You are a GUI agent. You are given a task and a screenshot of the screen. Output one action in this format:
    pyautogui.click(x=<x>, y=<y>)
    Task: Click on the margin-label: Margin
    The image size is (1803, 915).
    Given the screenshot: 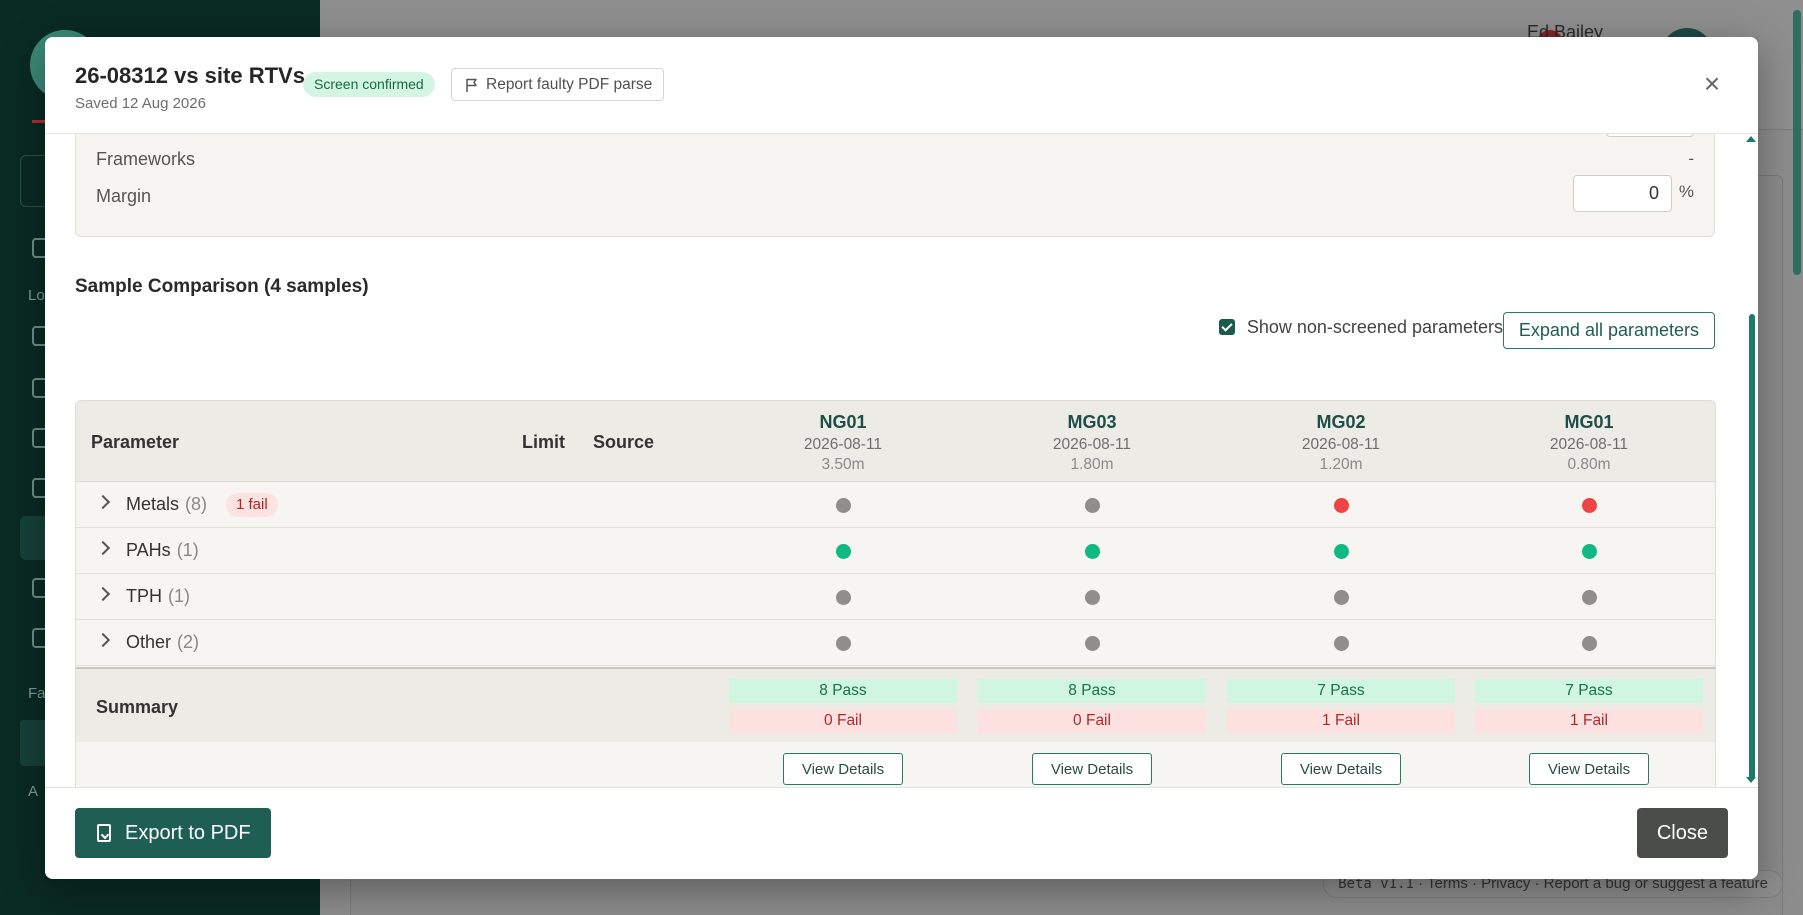 What is the action you would take?
    pyautogui.click(x=124, y=196)
    